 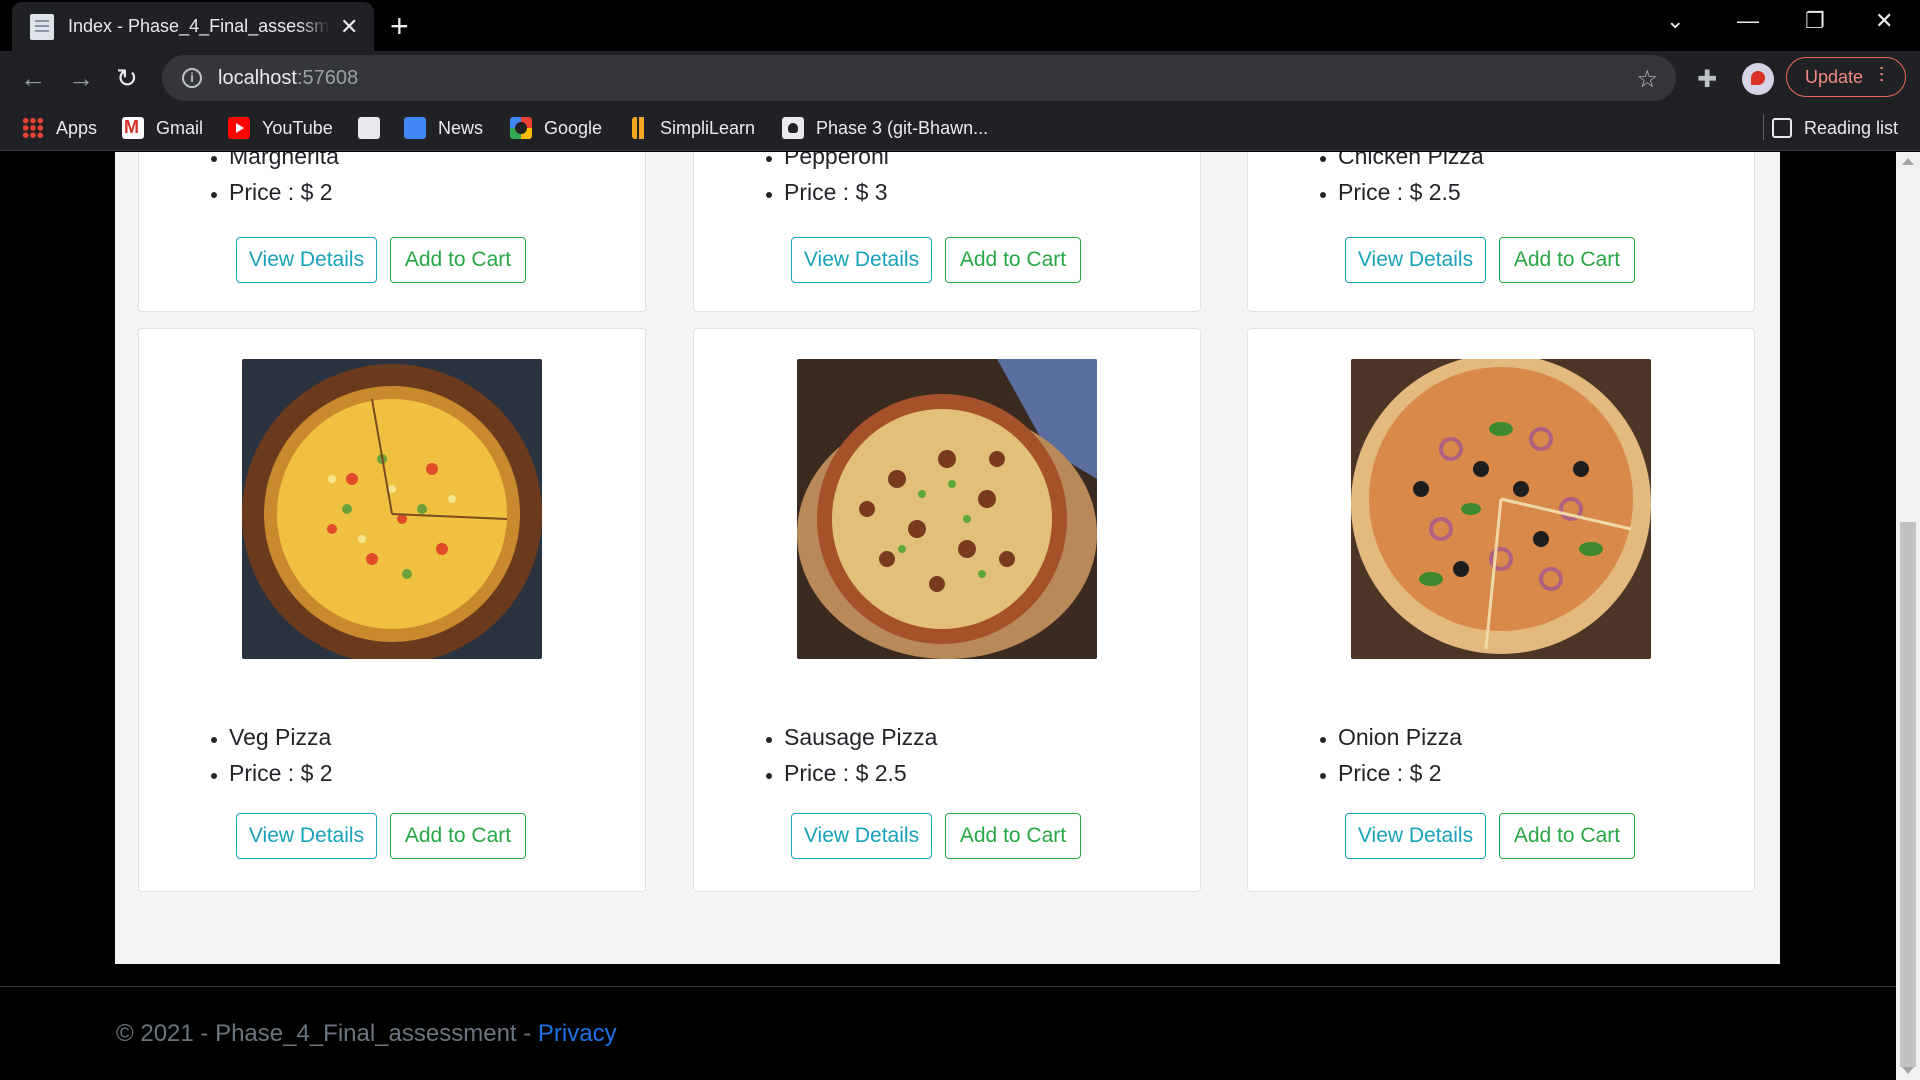 I want to click on product-price: Price : $ 3, so click(x=836, y=192).